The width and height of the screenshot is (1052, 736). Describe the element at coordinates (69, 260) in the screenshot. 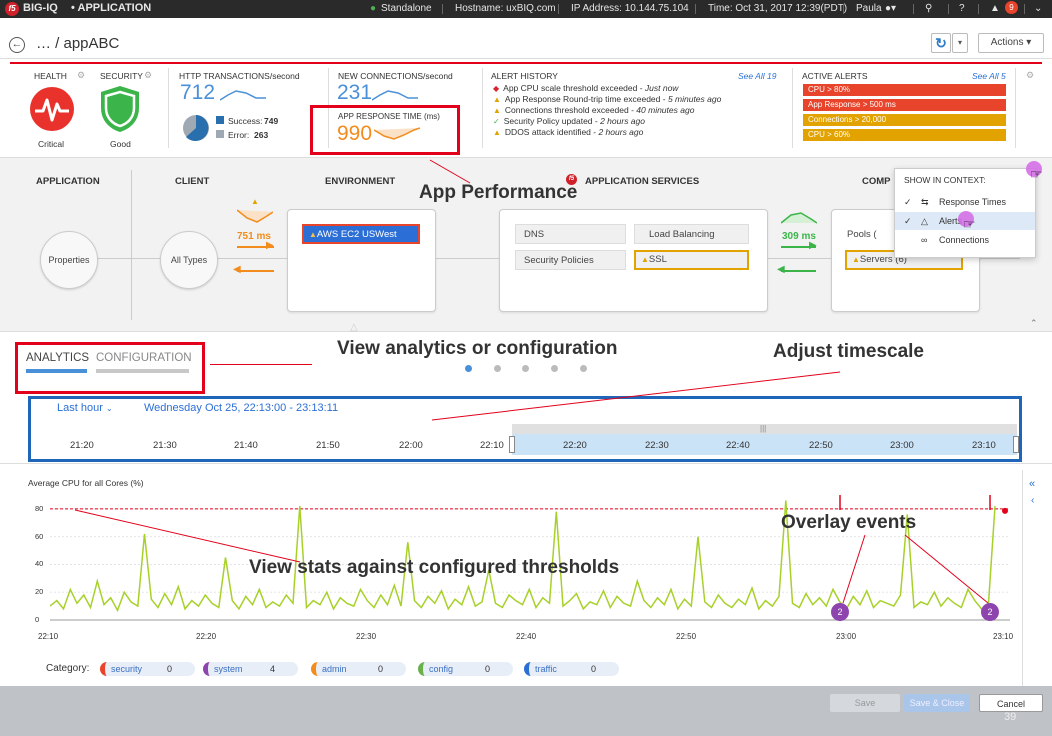

I see `properties-button: Properties` at that location.